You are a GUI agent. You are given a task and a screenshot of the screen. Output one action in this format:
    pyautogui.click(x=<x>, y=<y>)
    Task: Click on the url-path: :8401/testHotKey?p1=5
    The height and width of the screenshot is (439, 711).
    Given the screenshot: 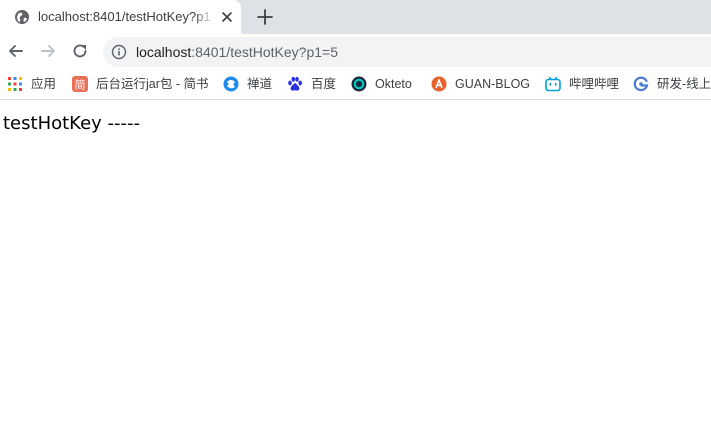 What is the action you would take?
    pyautogui.click(x=264, y=52)
    